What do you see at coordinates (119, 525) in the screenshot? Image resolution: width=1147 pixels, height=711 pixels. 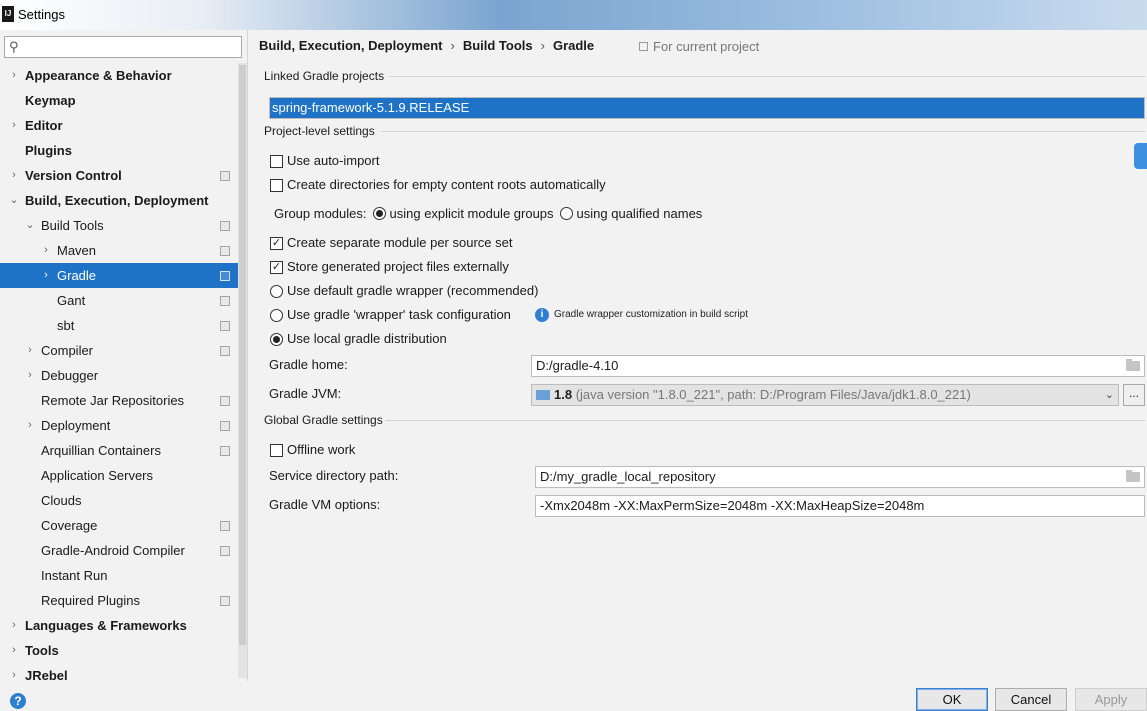 I see `sidebar-item-coverage: Coverage` at bounding box center [119, 525].